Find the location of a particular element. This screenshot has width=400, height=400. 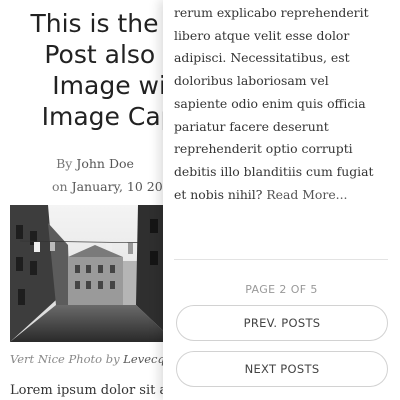

caption-by: by is located at coordinates (112, 359).